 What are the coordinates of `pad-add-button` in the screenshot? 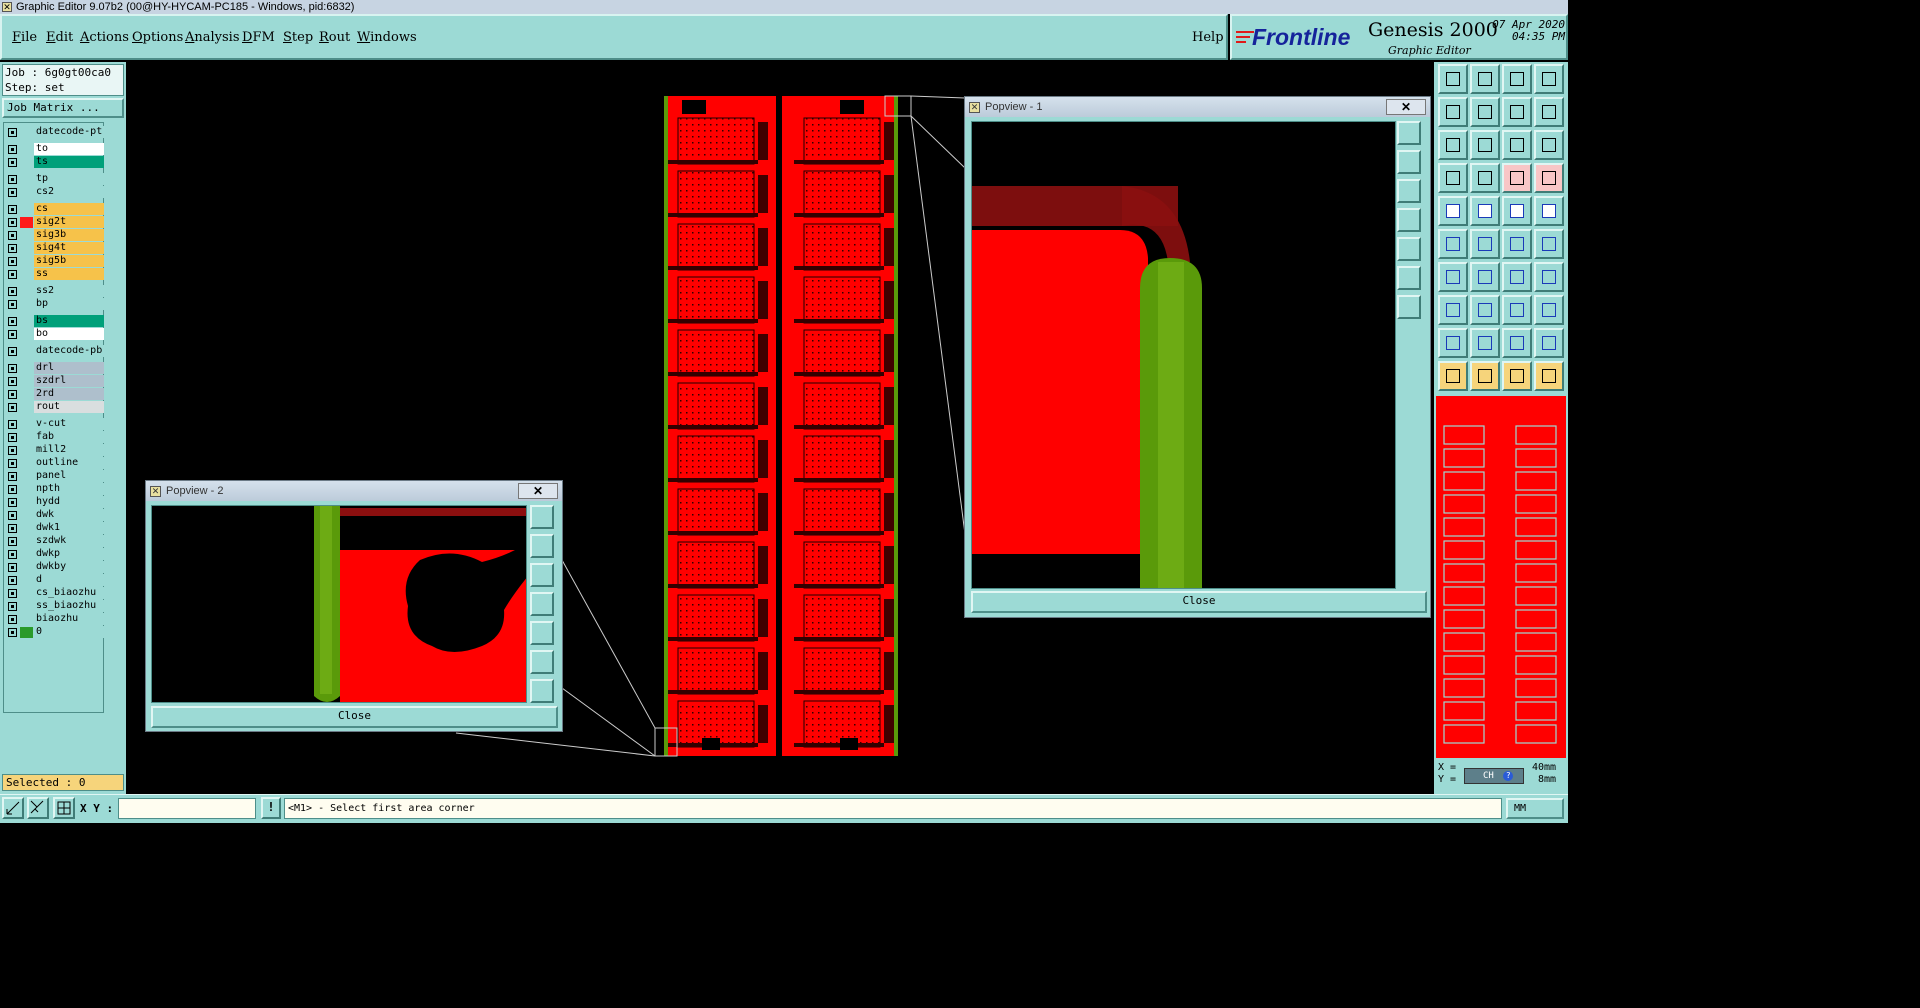 It's located at (1453, 211).